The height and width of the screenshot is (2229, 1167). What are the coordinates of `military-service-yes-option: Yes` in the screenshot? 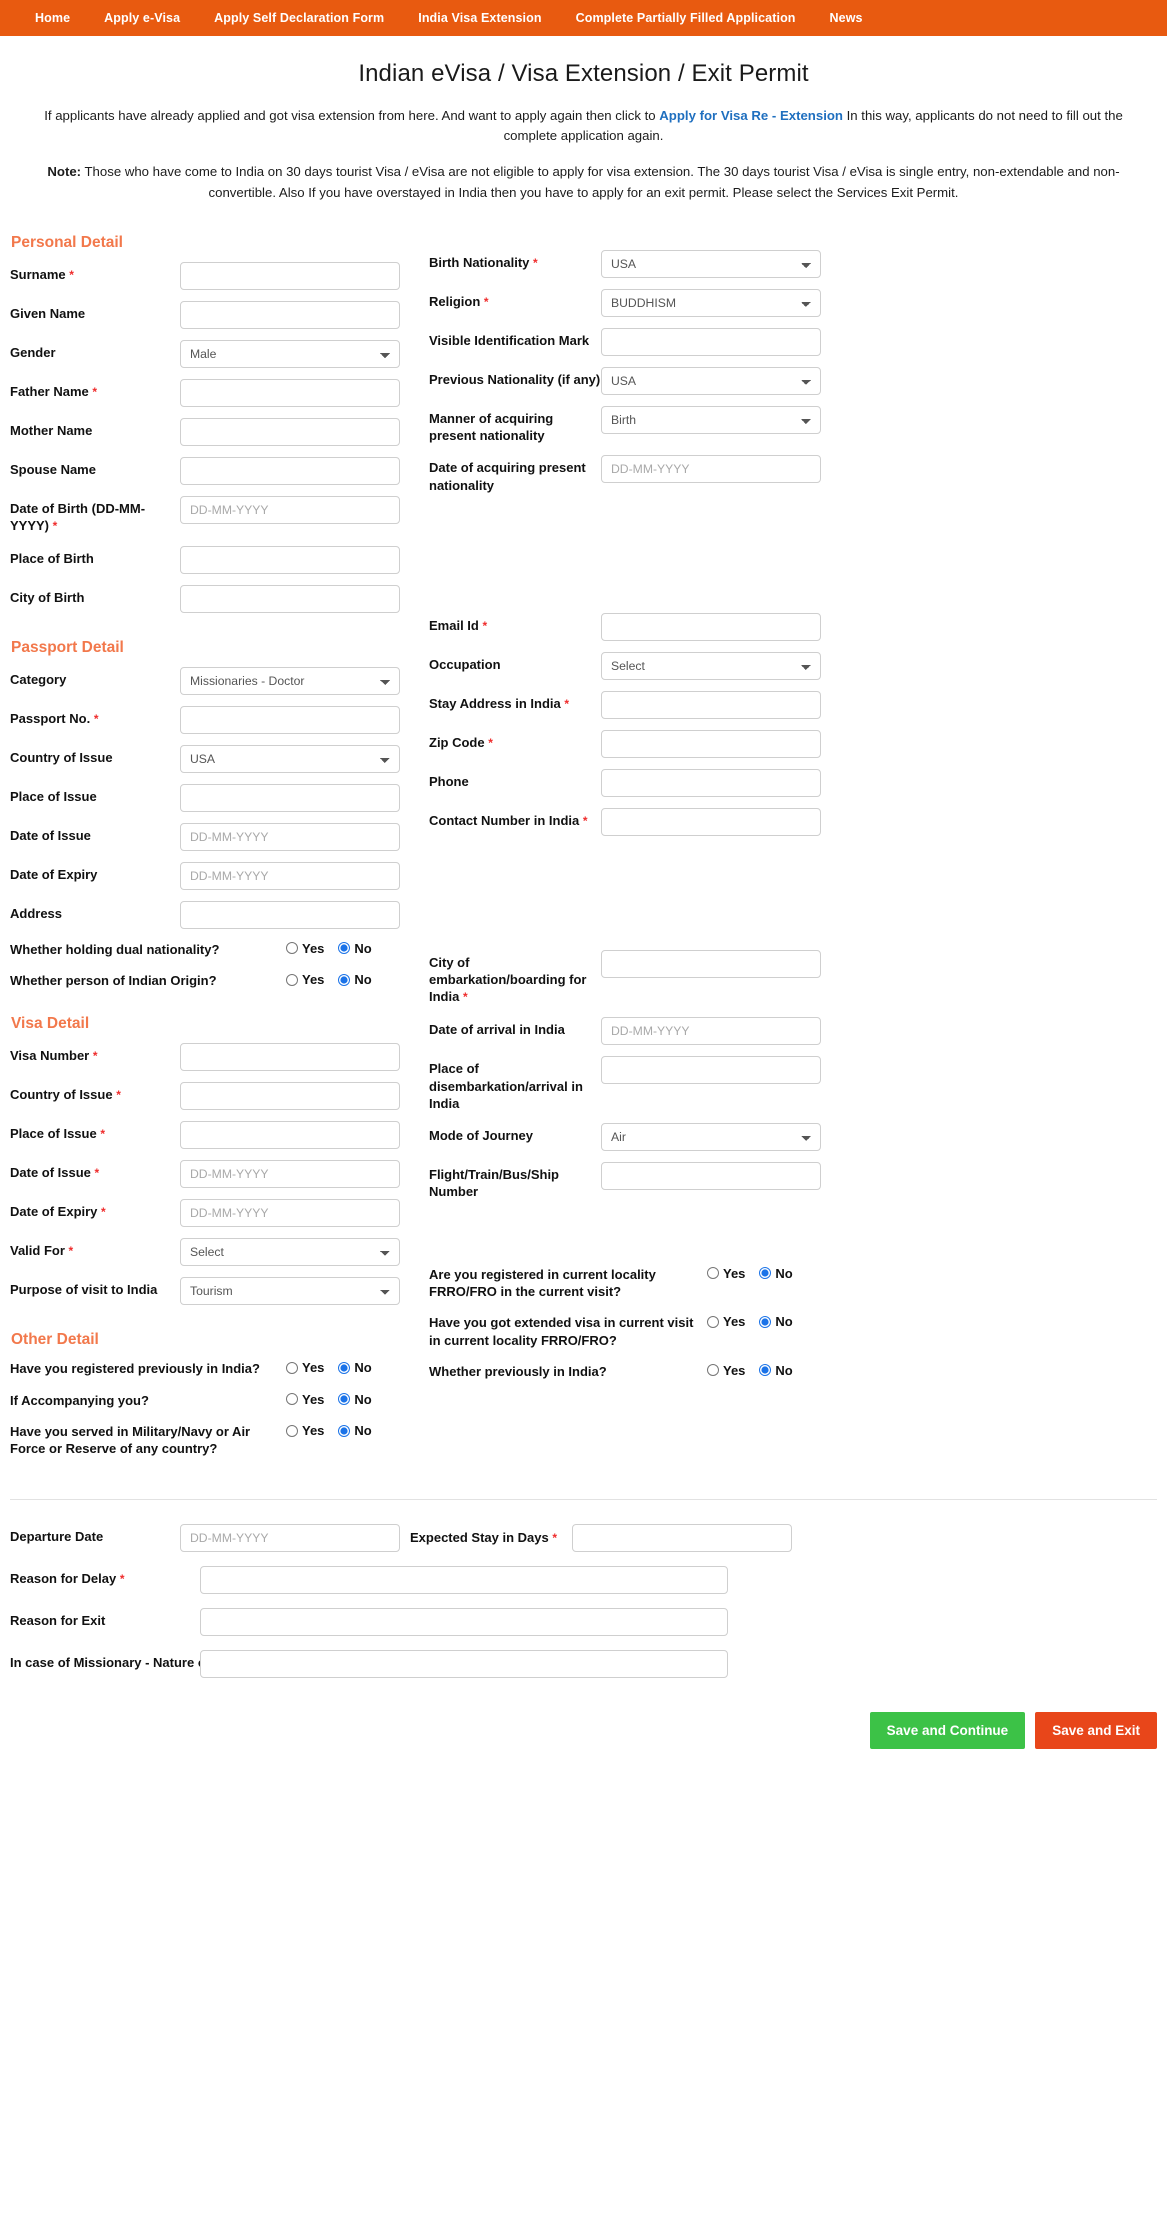 It's located at (305, 1430).